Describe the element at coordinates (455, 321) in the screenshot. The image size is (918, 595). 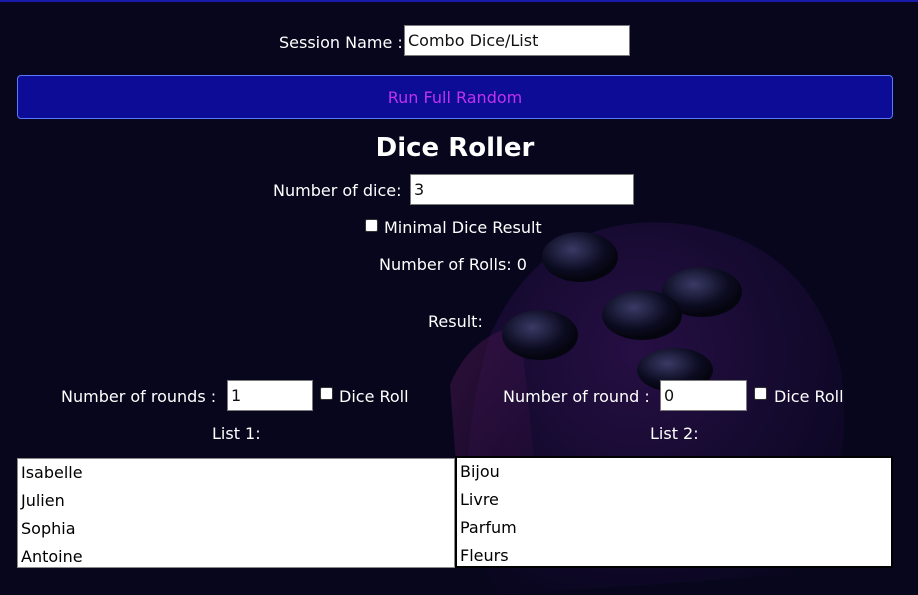
I see `result-label: Result:` at that location.